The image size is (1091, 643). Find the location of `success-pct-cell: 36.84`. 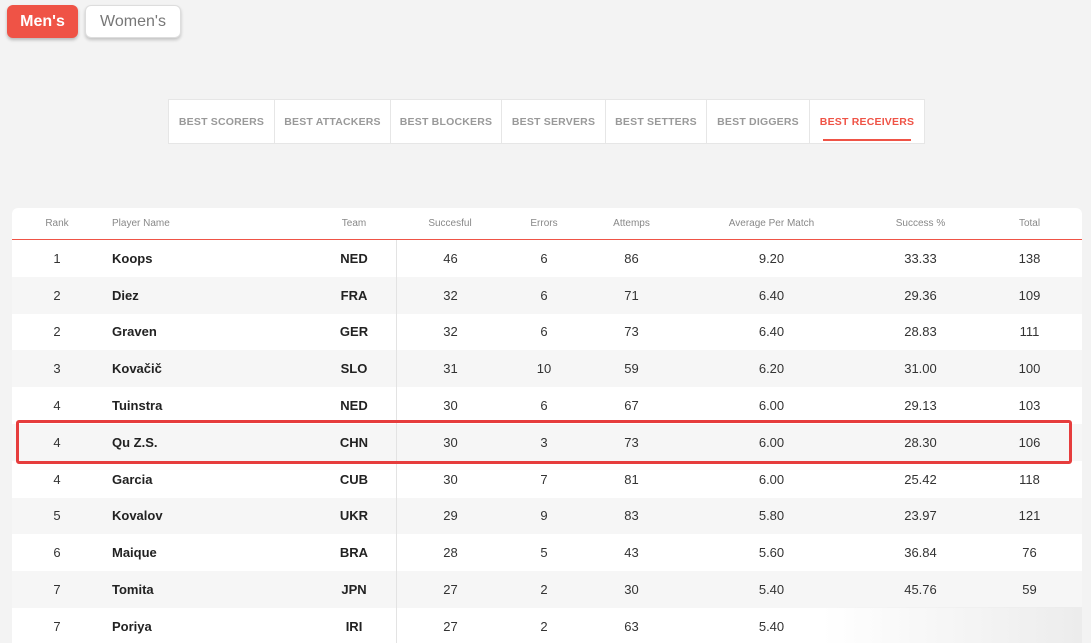

success-pct-cell: 36.84 is located at coordinates (920, 553).